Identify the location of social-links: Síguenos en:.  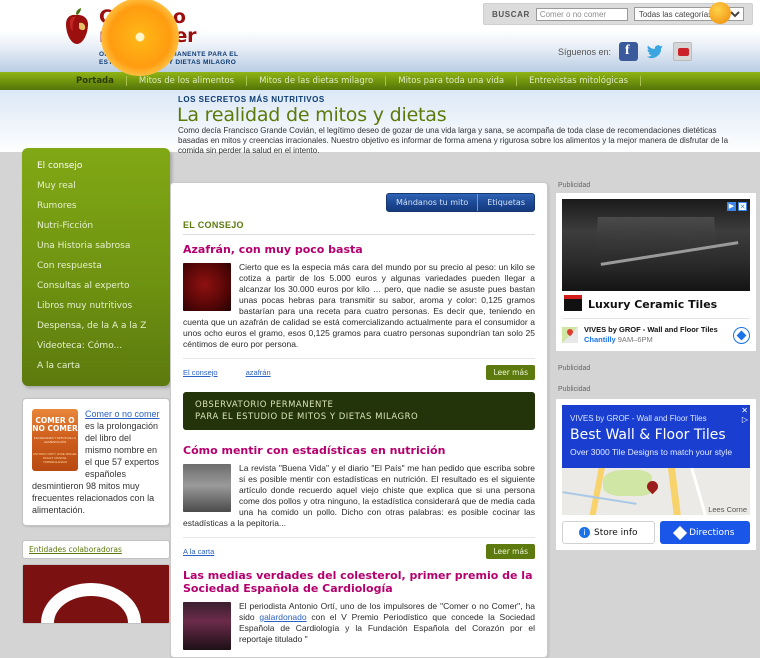
(625, 51).